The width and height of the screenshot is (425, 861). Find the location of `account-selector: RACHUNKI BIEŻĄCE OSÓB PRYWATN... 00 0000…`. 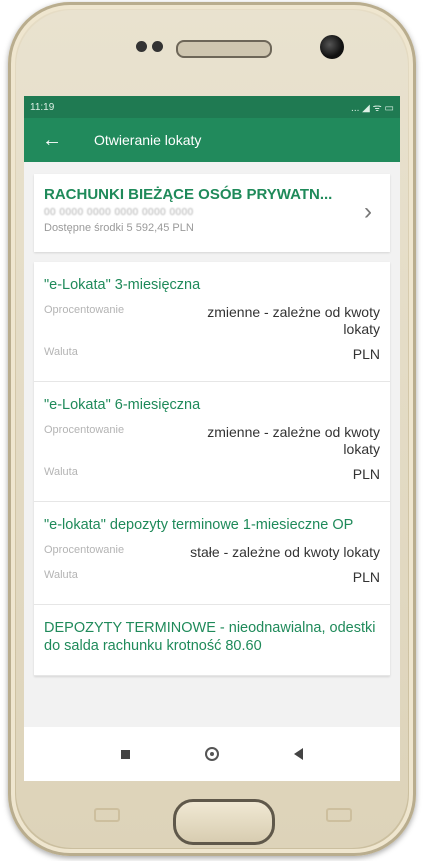

account-selector: RACHUNKI BIEŻĄCE OSÓB PRYWATN... 00 0000… is located at coordinates (212, 213).